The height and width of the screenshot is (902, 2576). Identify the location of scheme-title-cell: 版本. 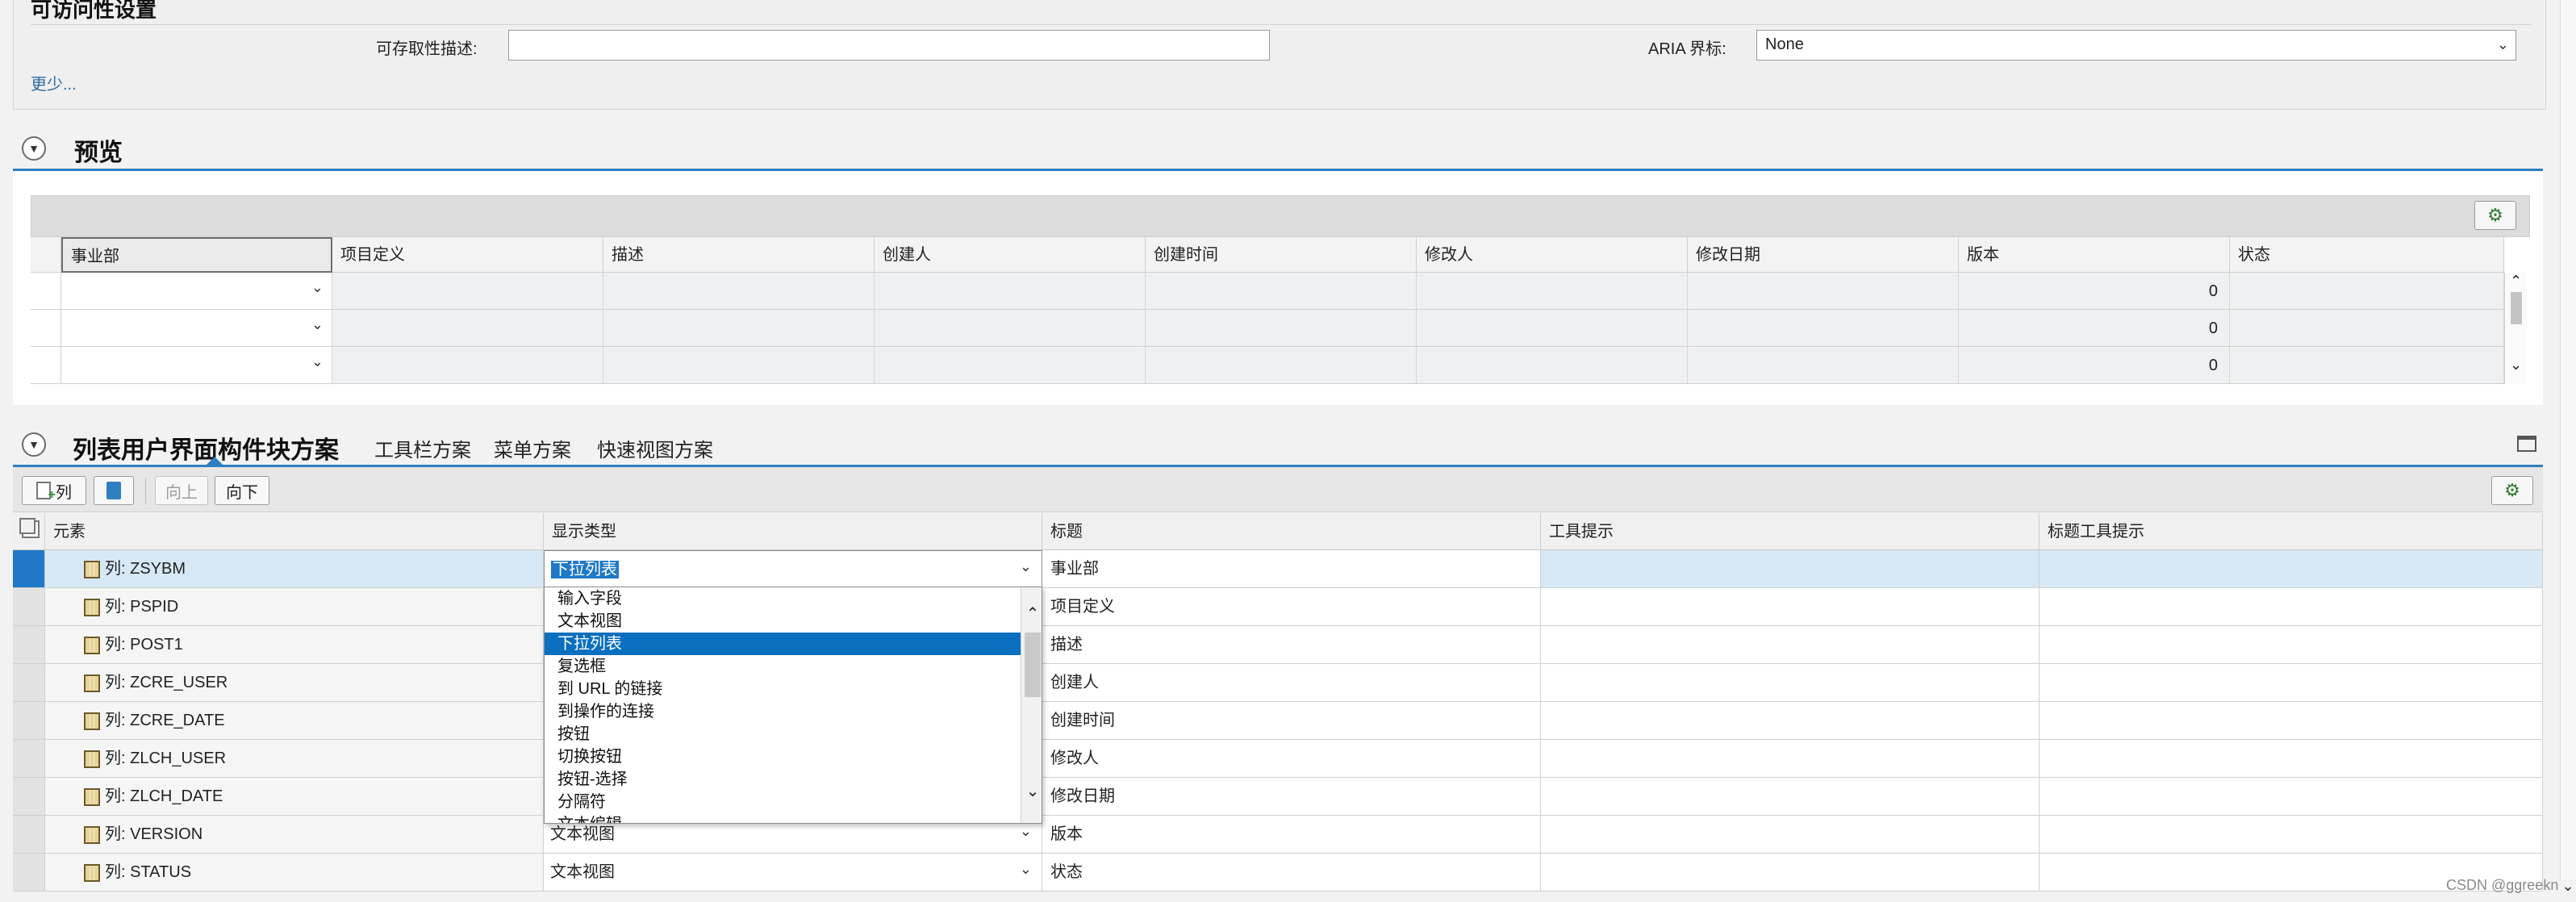
(1292, 835).